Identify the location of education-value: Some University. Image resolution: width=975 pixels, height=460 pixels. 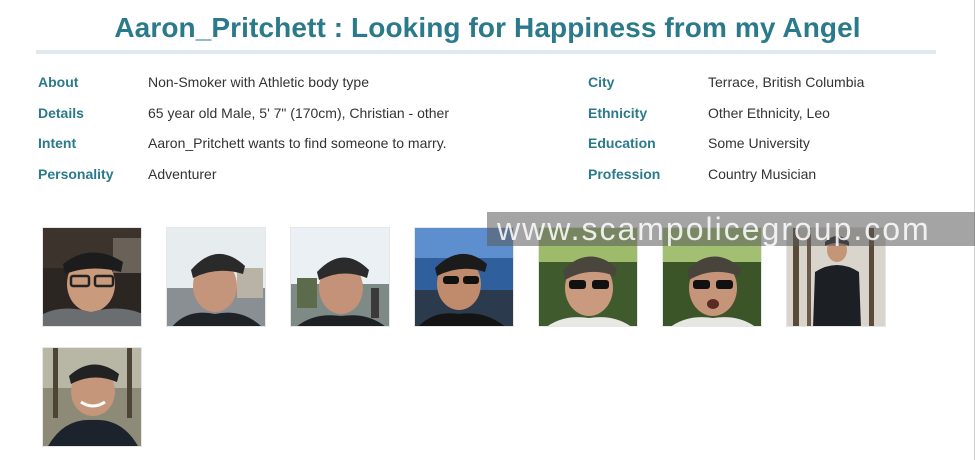
(759, 143).